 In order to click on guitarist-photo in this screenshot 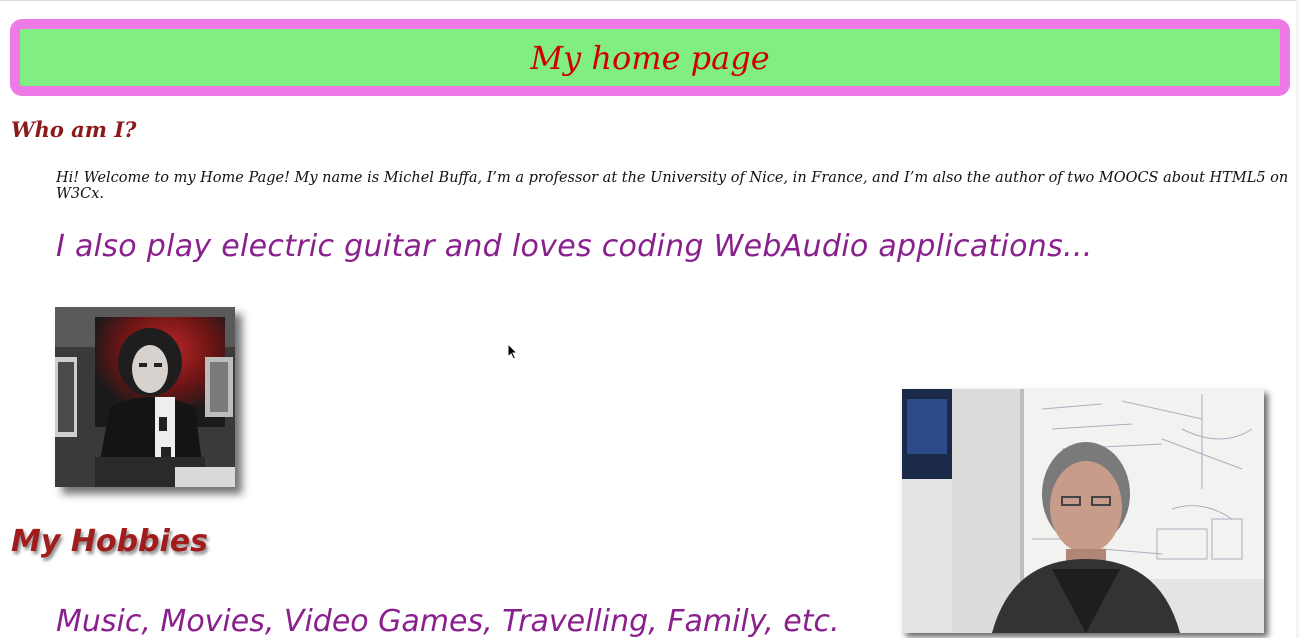, I will do `click(145, 397)`.